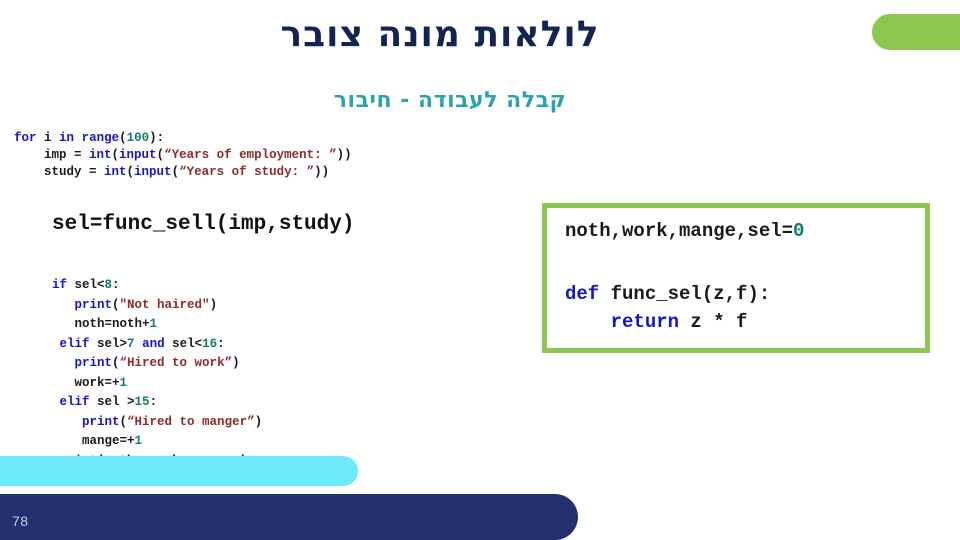 The height and width of the screenshot is (540, 960). Describe the element at coordinates (289, 517) in the screenshot. I see `decorative-navy-bar` at that location.